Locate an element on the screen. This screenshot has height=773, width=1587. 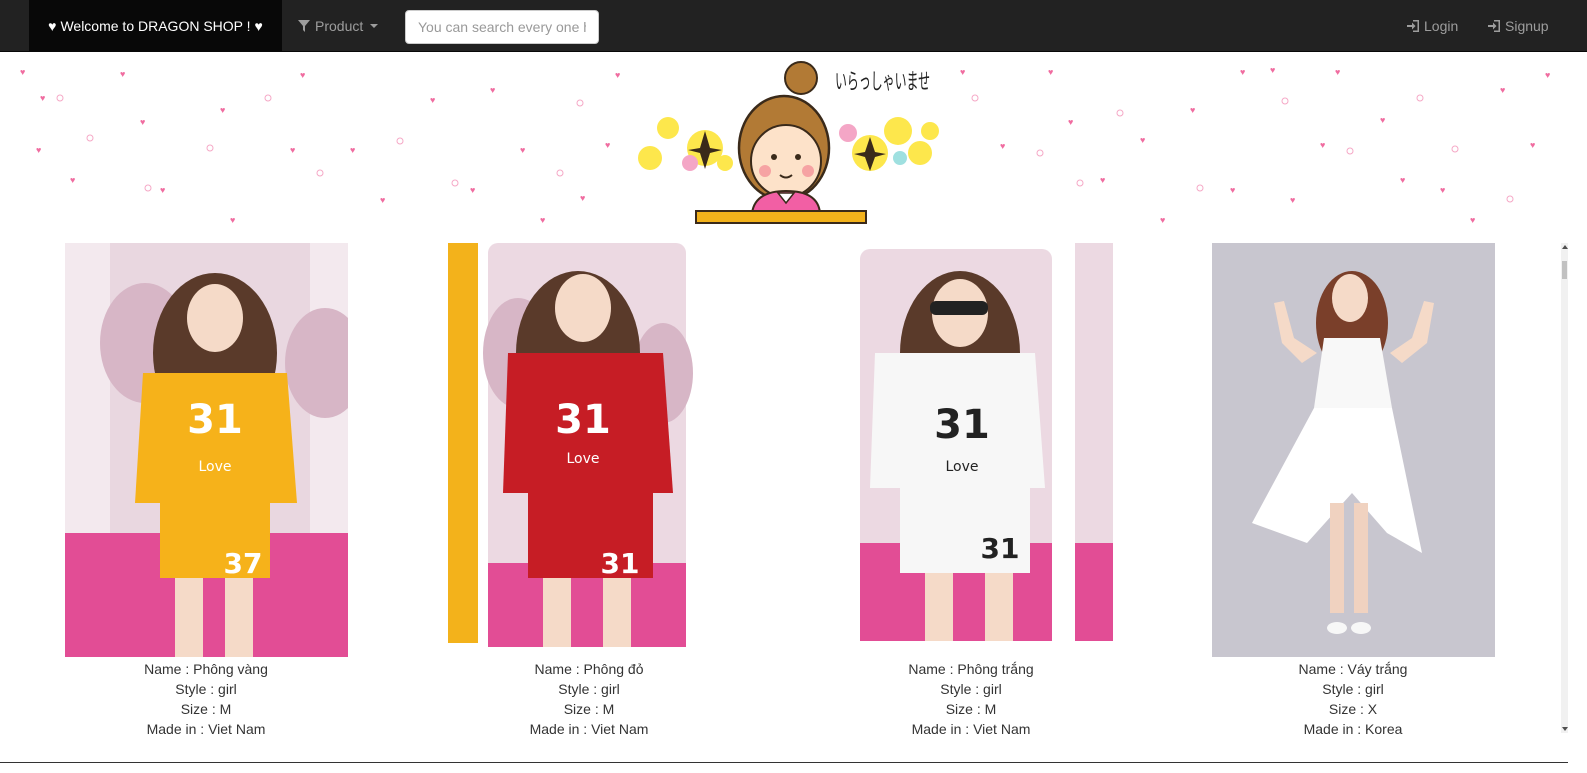
brand-link: ♥ Welcome to DRAGON SHOP ! ♥ is located at coordinates (155, 26).